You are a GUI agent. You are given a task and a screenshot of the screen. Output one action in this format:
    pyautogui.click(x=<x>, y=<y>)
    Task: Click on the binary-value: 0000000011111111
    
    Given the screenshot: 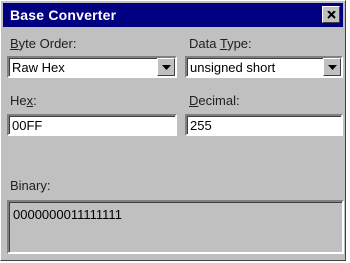 What is the action you would take?
    pyautogui.click(x=67, y=214)
    